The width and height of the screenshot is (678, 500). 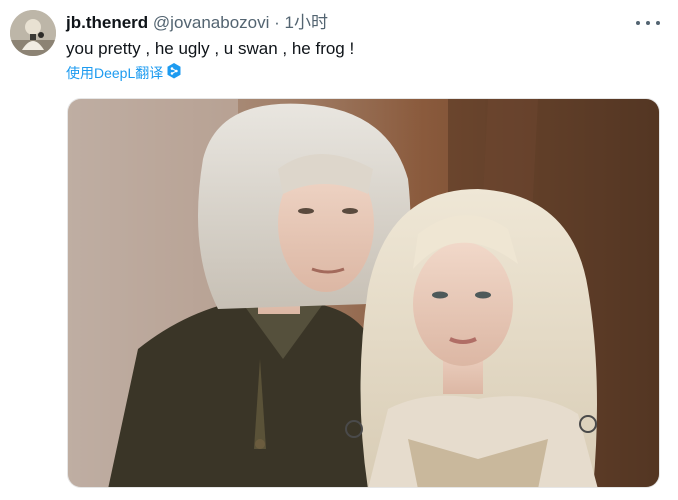 What do you see at coordinates (306, 22) in the screenshot?
I see `timestamp: 1小时` at bounding box center [306, 22].